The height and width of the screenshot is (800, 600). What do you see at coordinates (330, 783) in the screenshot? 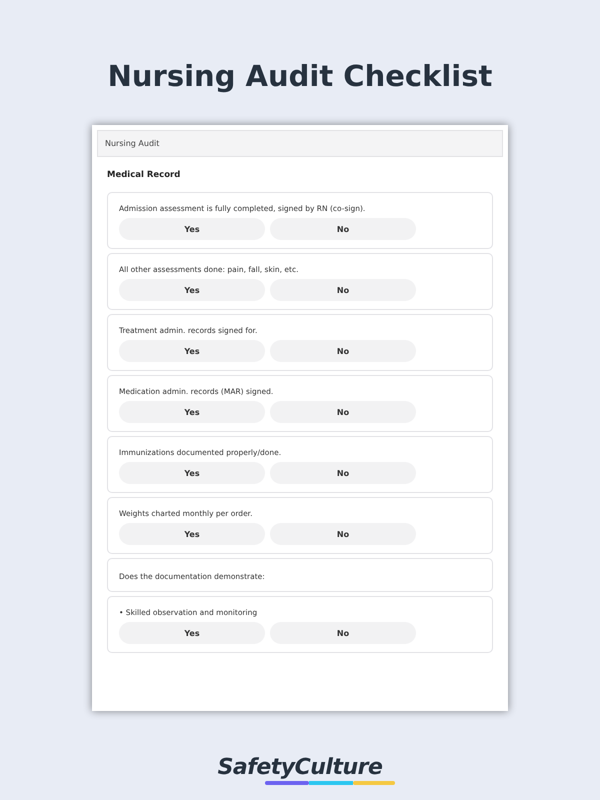
I see `logo-stripe-icon` at bounding box center [330, 783].